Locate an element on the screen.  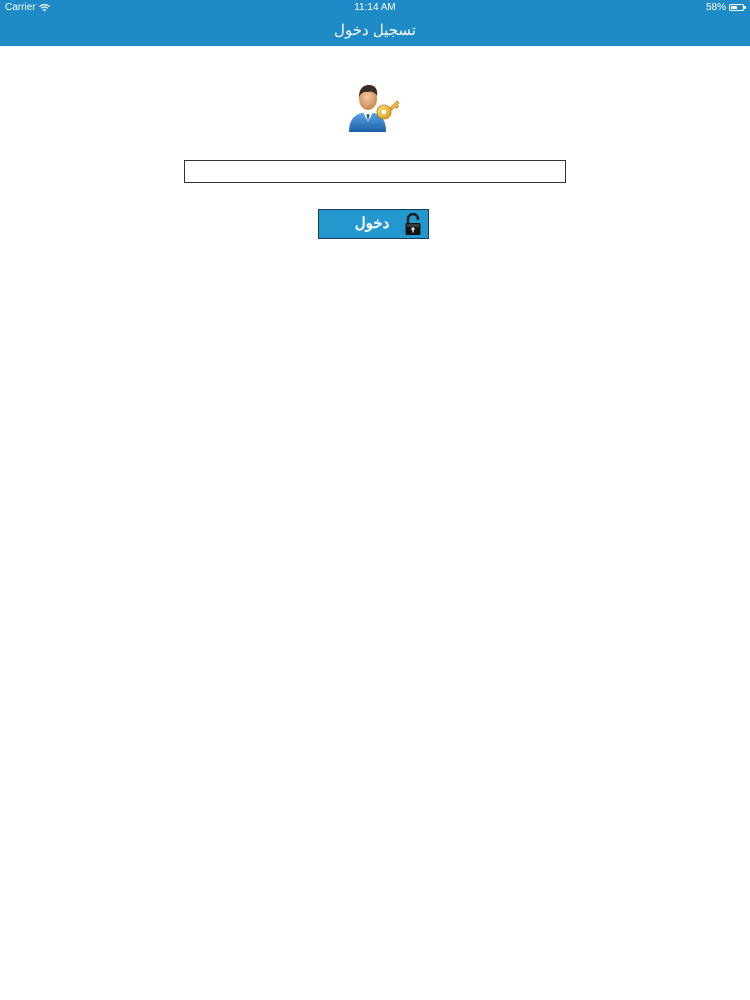
navigation-bar: Carrier 11:14 AM 58% تسجيل دخول is located at coordinates (375, 23).